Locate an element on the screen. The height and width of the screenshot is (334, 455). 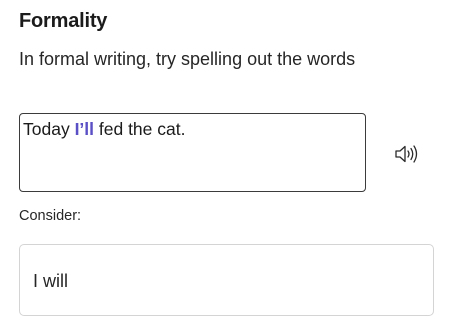
consider-label: Consider: is located at coordinates (50, 216).